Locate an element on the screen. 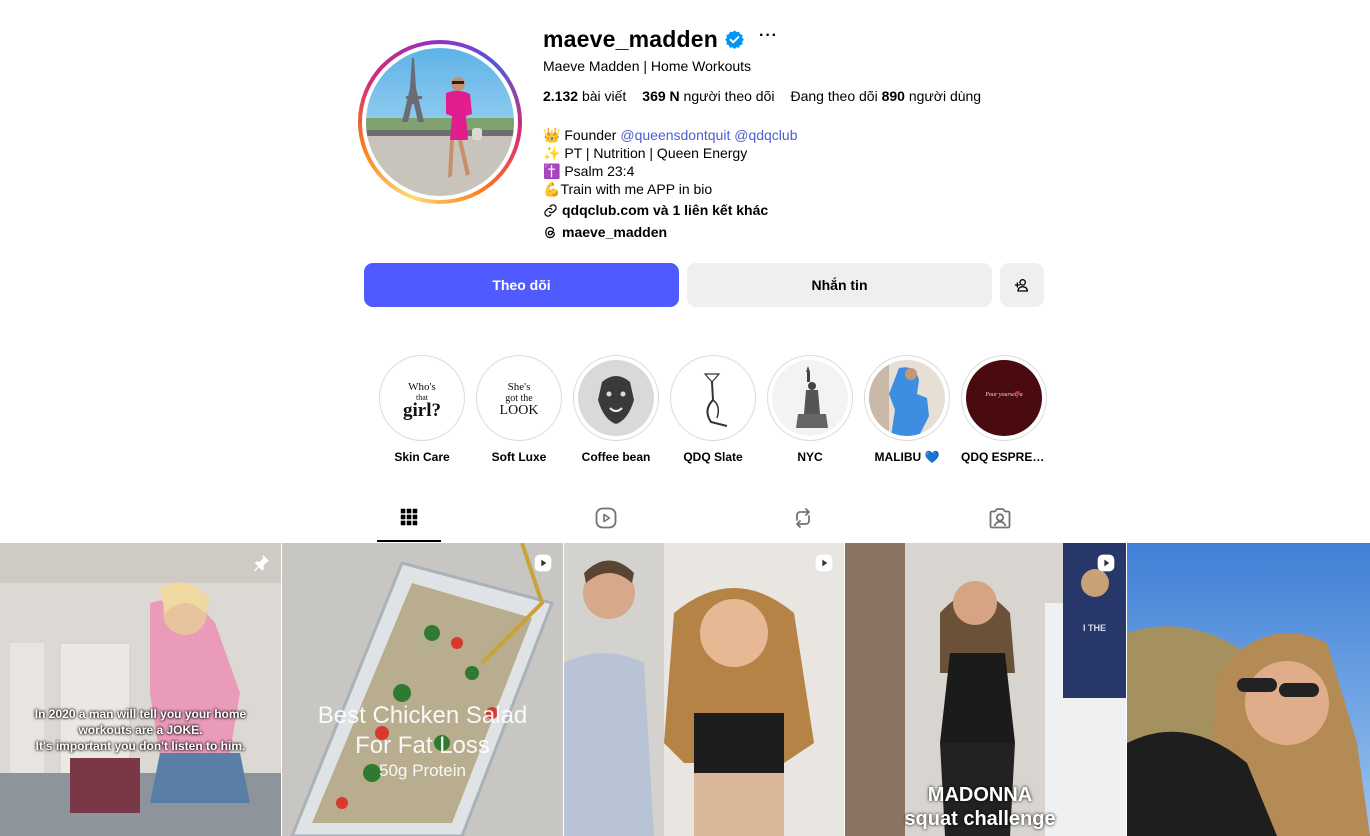  tagged-icon is located at coordinates (1000, 518).